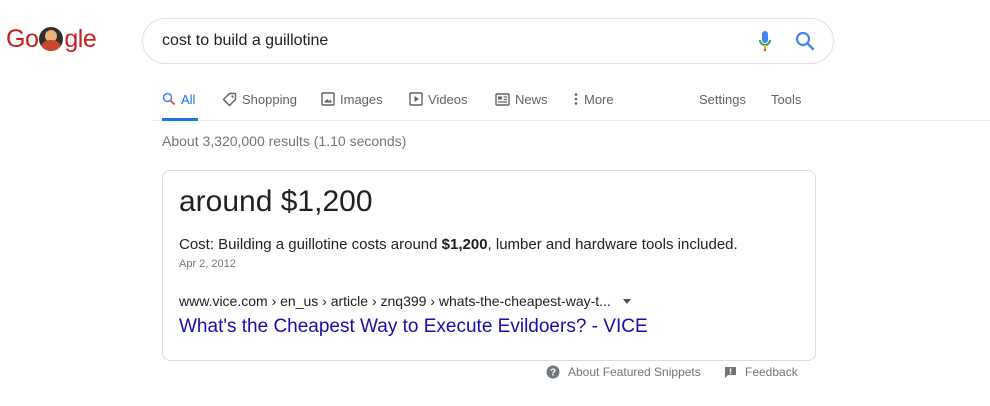 This screenshot has height=406, width=990. I want to click on tab-label: All, so click(188, 99).